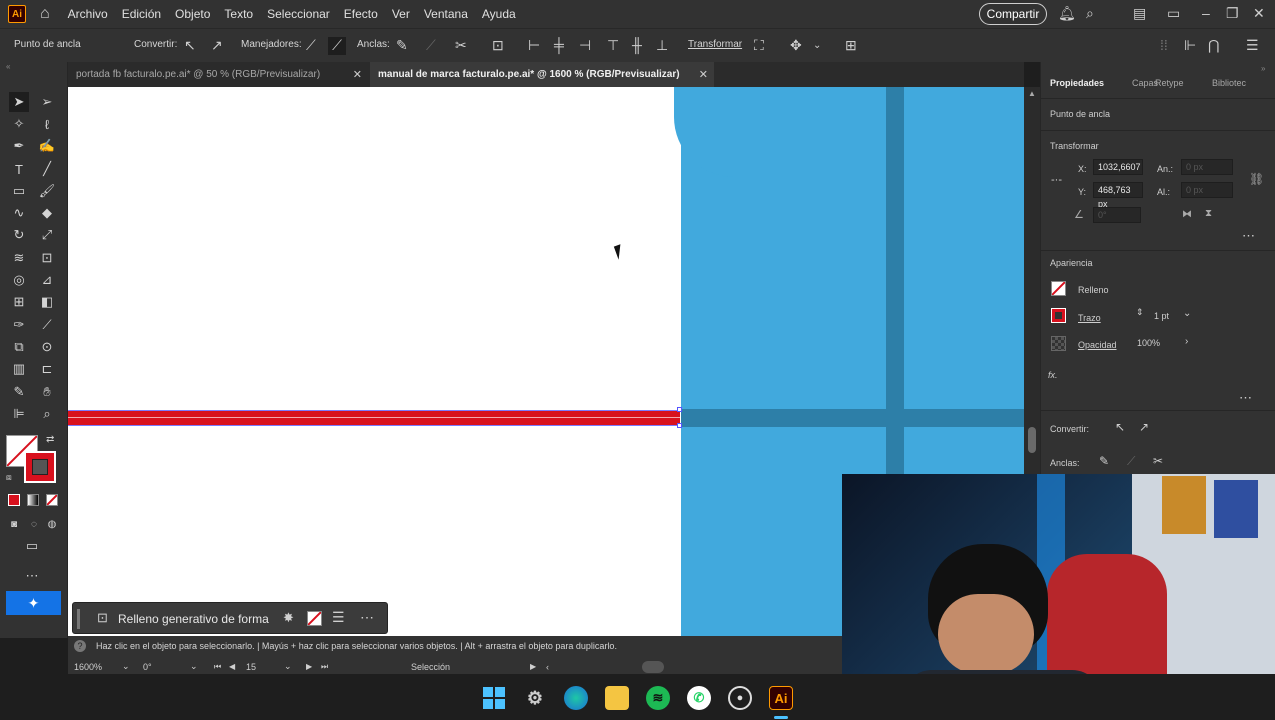 Image resolution: width=1275 pixels, height=720 pixels. What do you see at coordinates (1117, 215) in the screenshot?
I see `angle-field: 0°` at bounding box center [1117, 215].